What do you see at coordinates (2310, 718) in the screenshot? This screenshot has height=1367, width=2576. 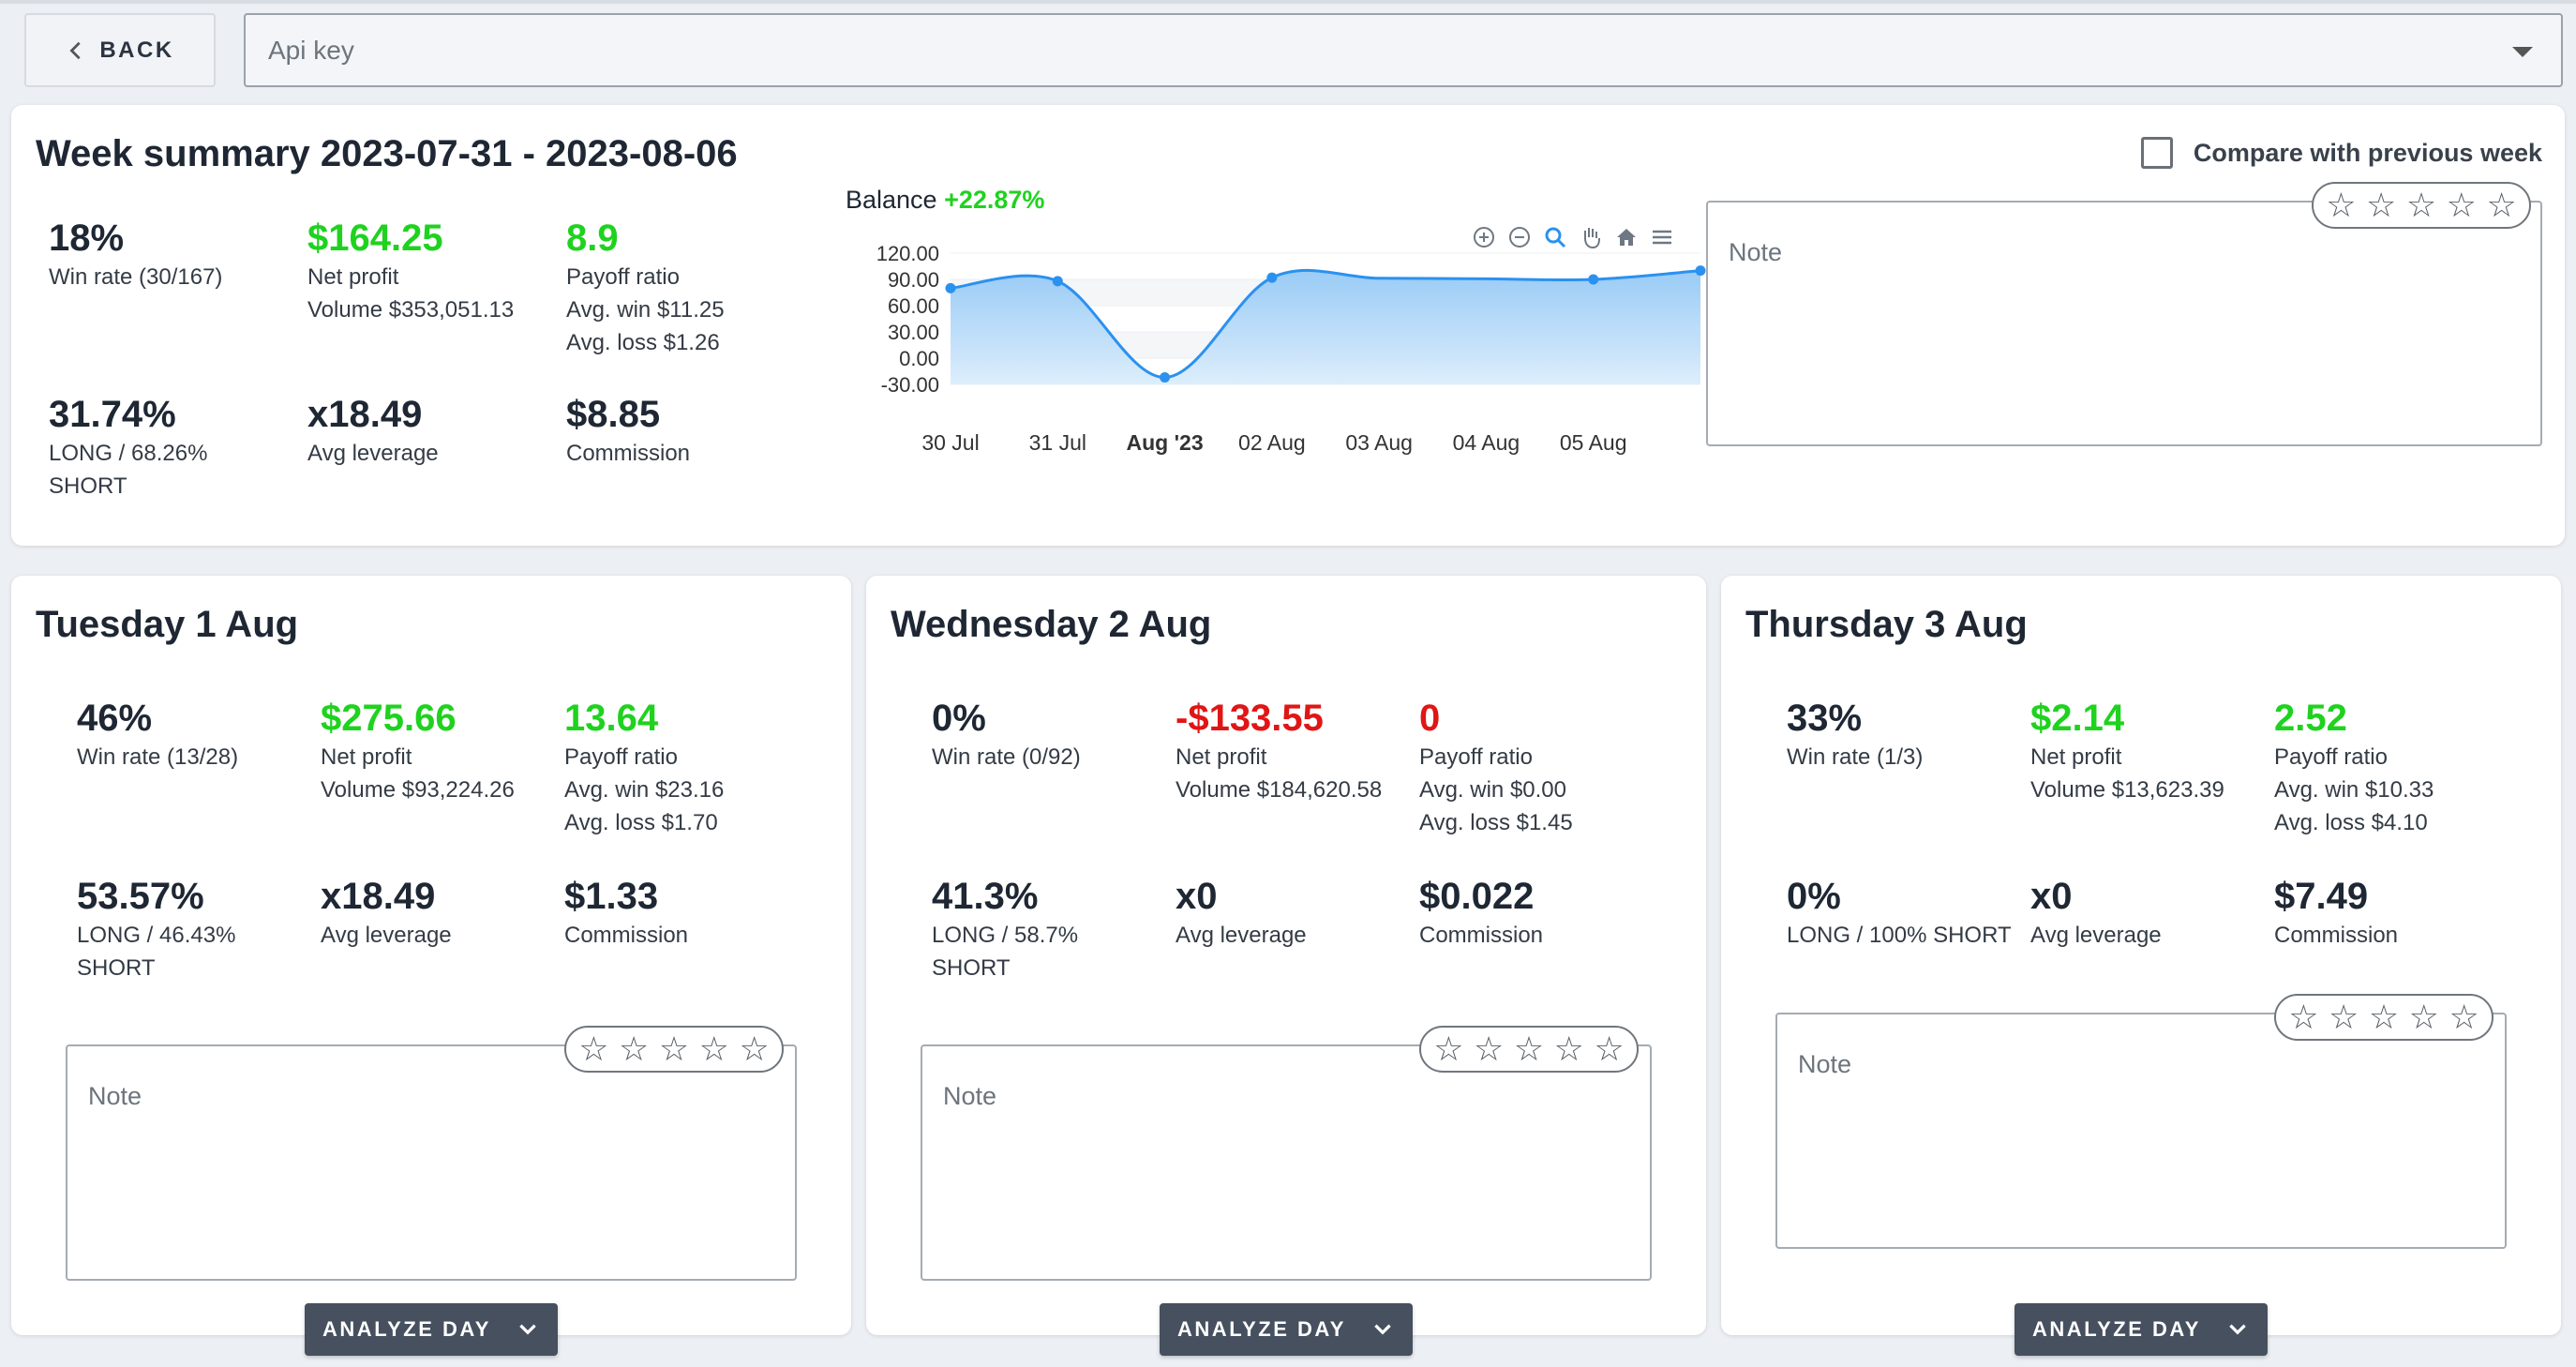 I see `payoff-value: 2.52` at bounding box center [2310, 718].